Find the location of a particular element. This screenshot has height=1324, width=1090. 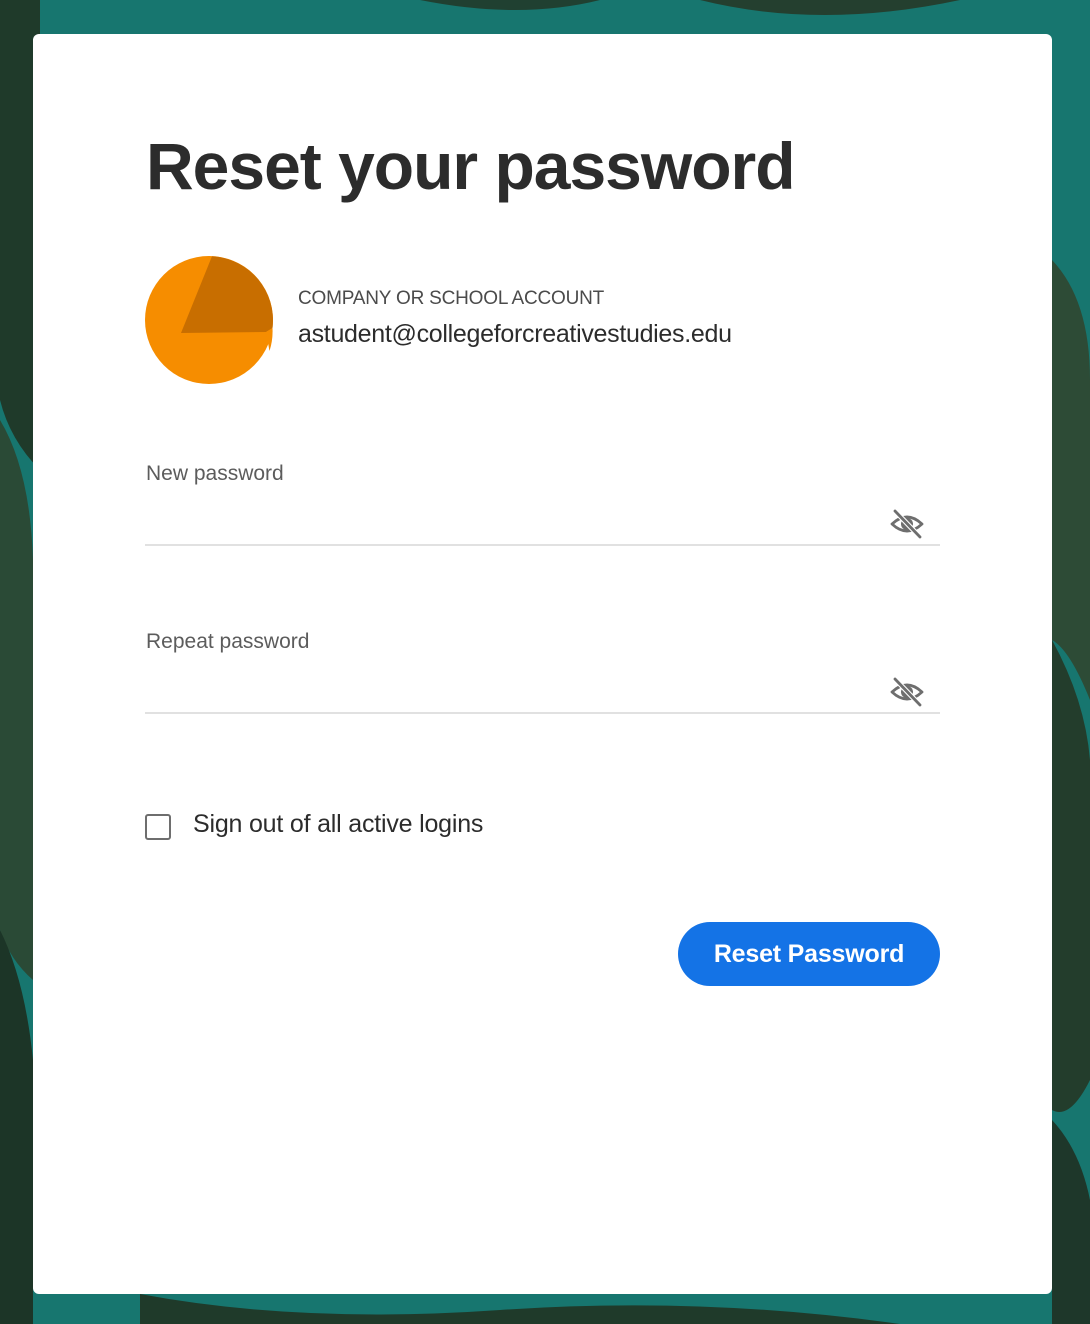

account-type-label: COMPANY OR SCHOOL ACCOUNT is located at coordinates (451, 298).